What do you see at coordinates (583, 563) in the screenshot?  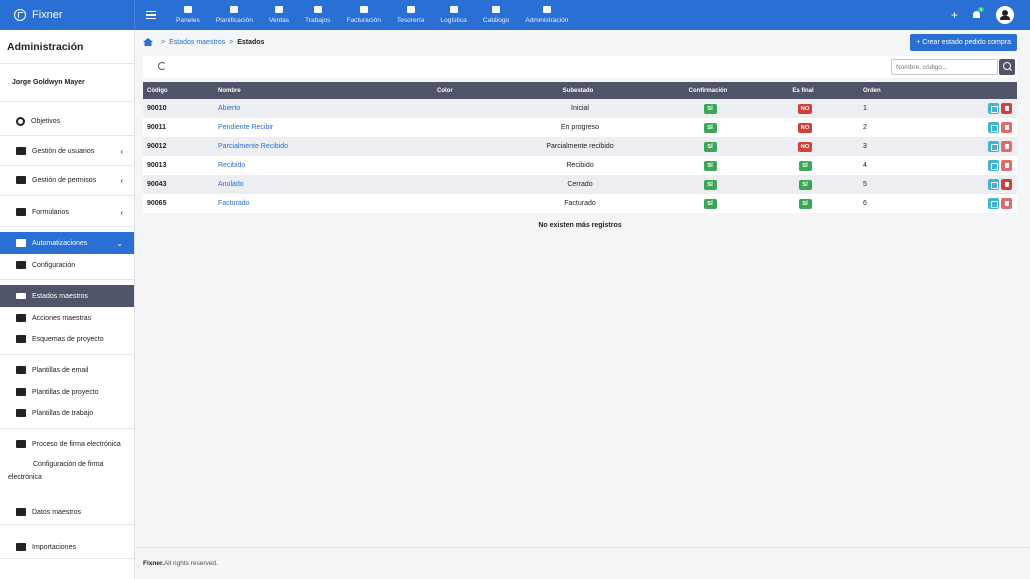 I see `footer: Fixner. All rights reserved.` at bounding box center [583, 563].